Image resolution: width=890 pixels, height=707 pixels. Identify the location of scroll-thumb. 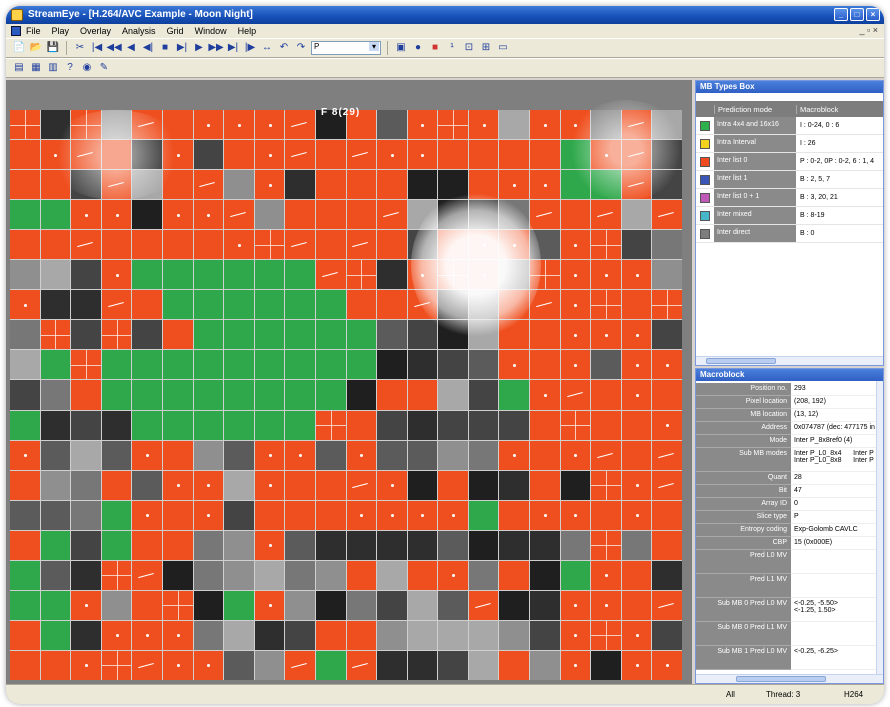
(741, 361).